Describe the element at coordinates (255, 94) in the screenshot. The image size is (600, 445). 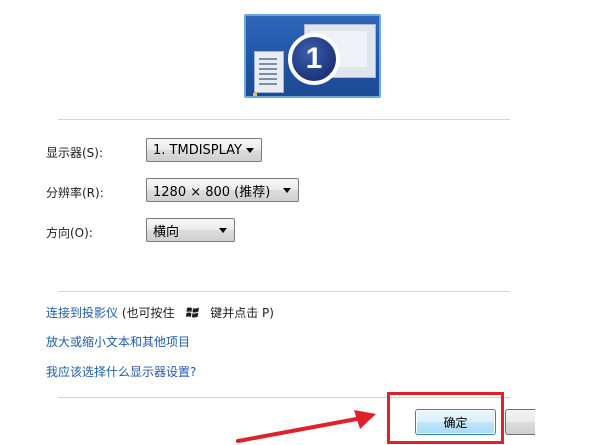
I see `preview-dot` at that location.